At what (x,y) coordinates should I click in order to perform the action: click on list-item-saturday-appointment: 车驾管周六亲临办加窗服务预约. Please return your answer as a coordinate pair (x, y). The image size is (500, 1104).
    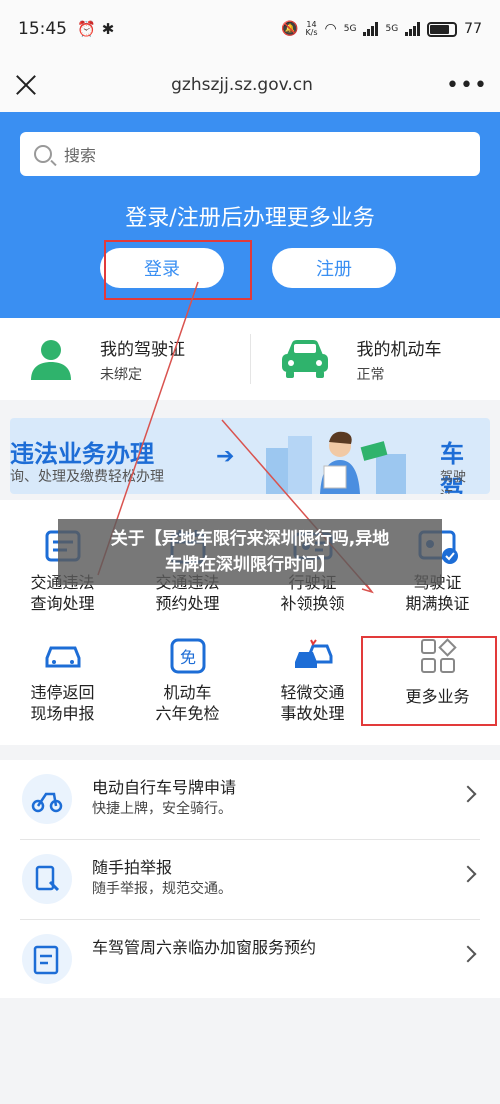
    Looking at the image, I should click on (250, 959).